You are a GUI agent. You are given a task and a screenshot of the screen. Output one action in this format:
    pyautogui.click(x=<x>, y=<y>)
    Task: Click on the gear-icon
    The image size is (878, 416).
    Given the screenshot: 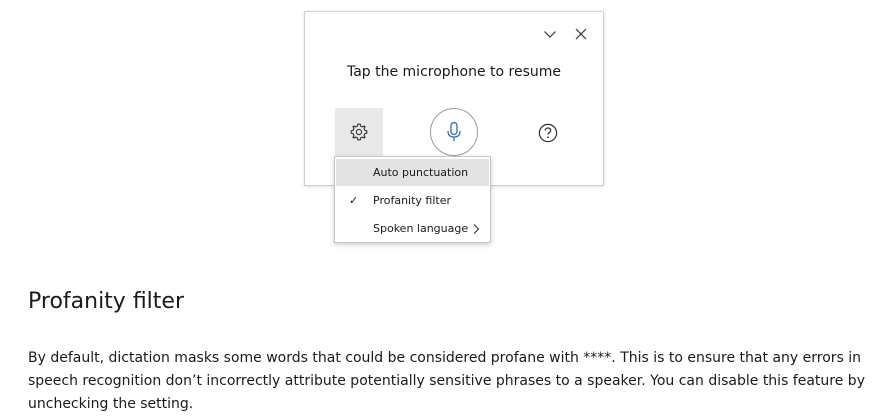 What is the action you would take?
    pyautogui.click(x=359, y=132)
    